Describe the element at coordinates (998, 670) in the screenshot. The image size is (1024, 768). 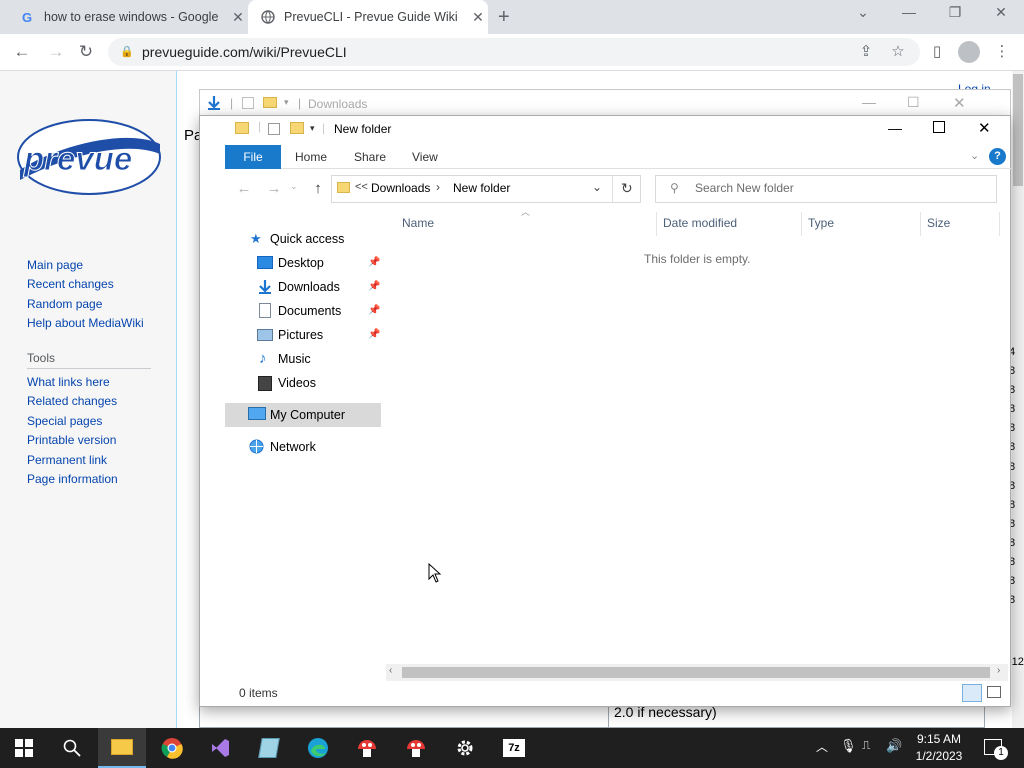
I see `scroll-right-icon: ›` at that location.